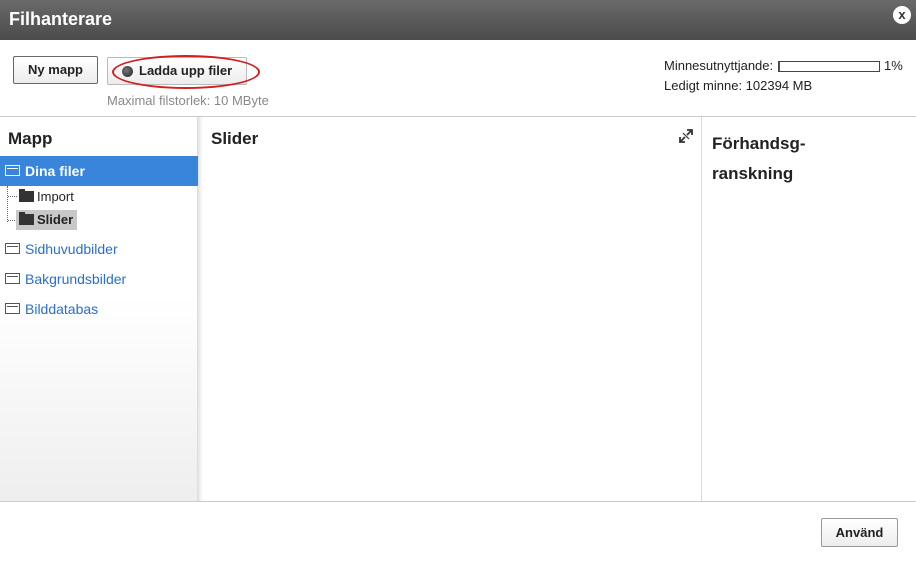 The image size is (916, 561). I want to click on memory-usage-label: Minnesutnyttjande:, so click(719, 65).